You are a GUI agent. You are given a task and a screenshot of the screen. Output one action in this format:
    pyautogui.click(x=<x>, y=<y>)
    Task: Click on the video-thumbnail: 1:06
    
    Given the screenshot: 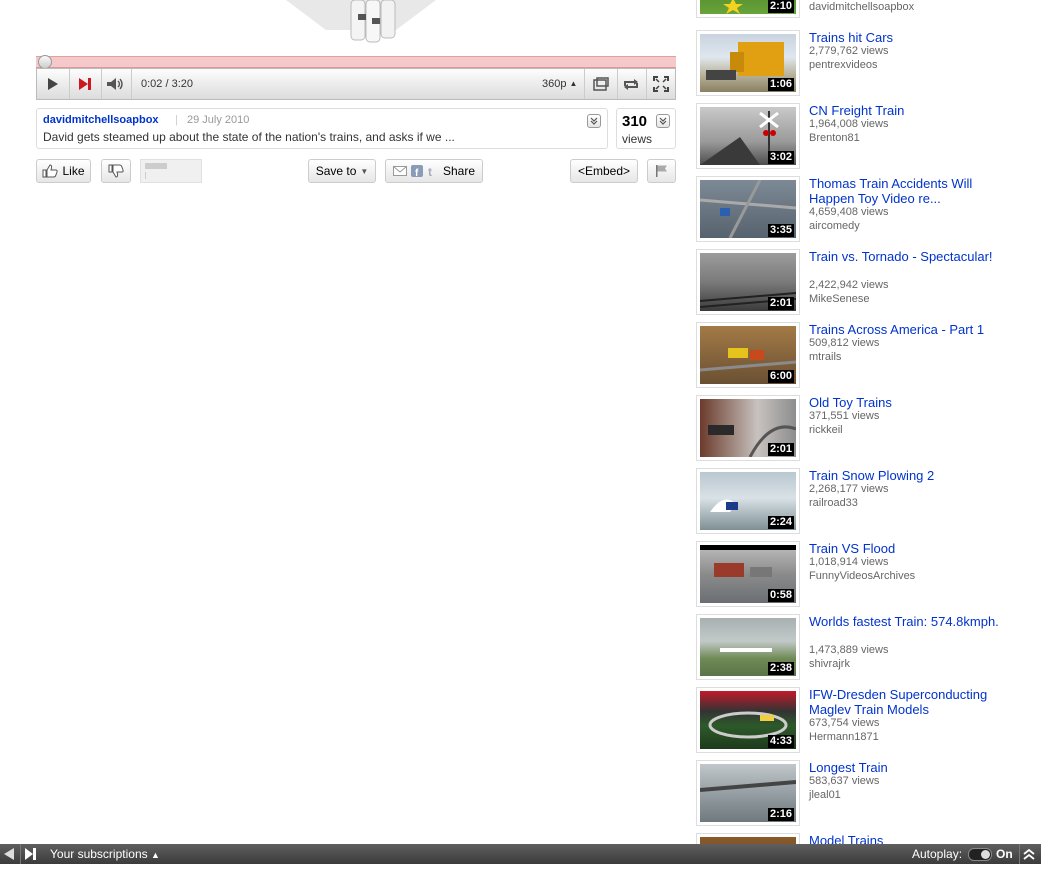 What is the action you would take?
    pyautogui.click(x=748, y=63)
    